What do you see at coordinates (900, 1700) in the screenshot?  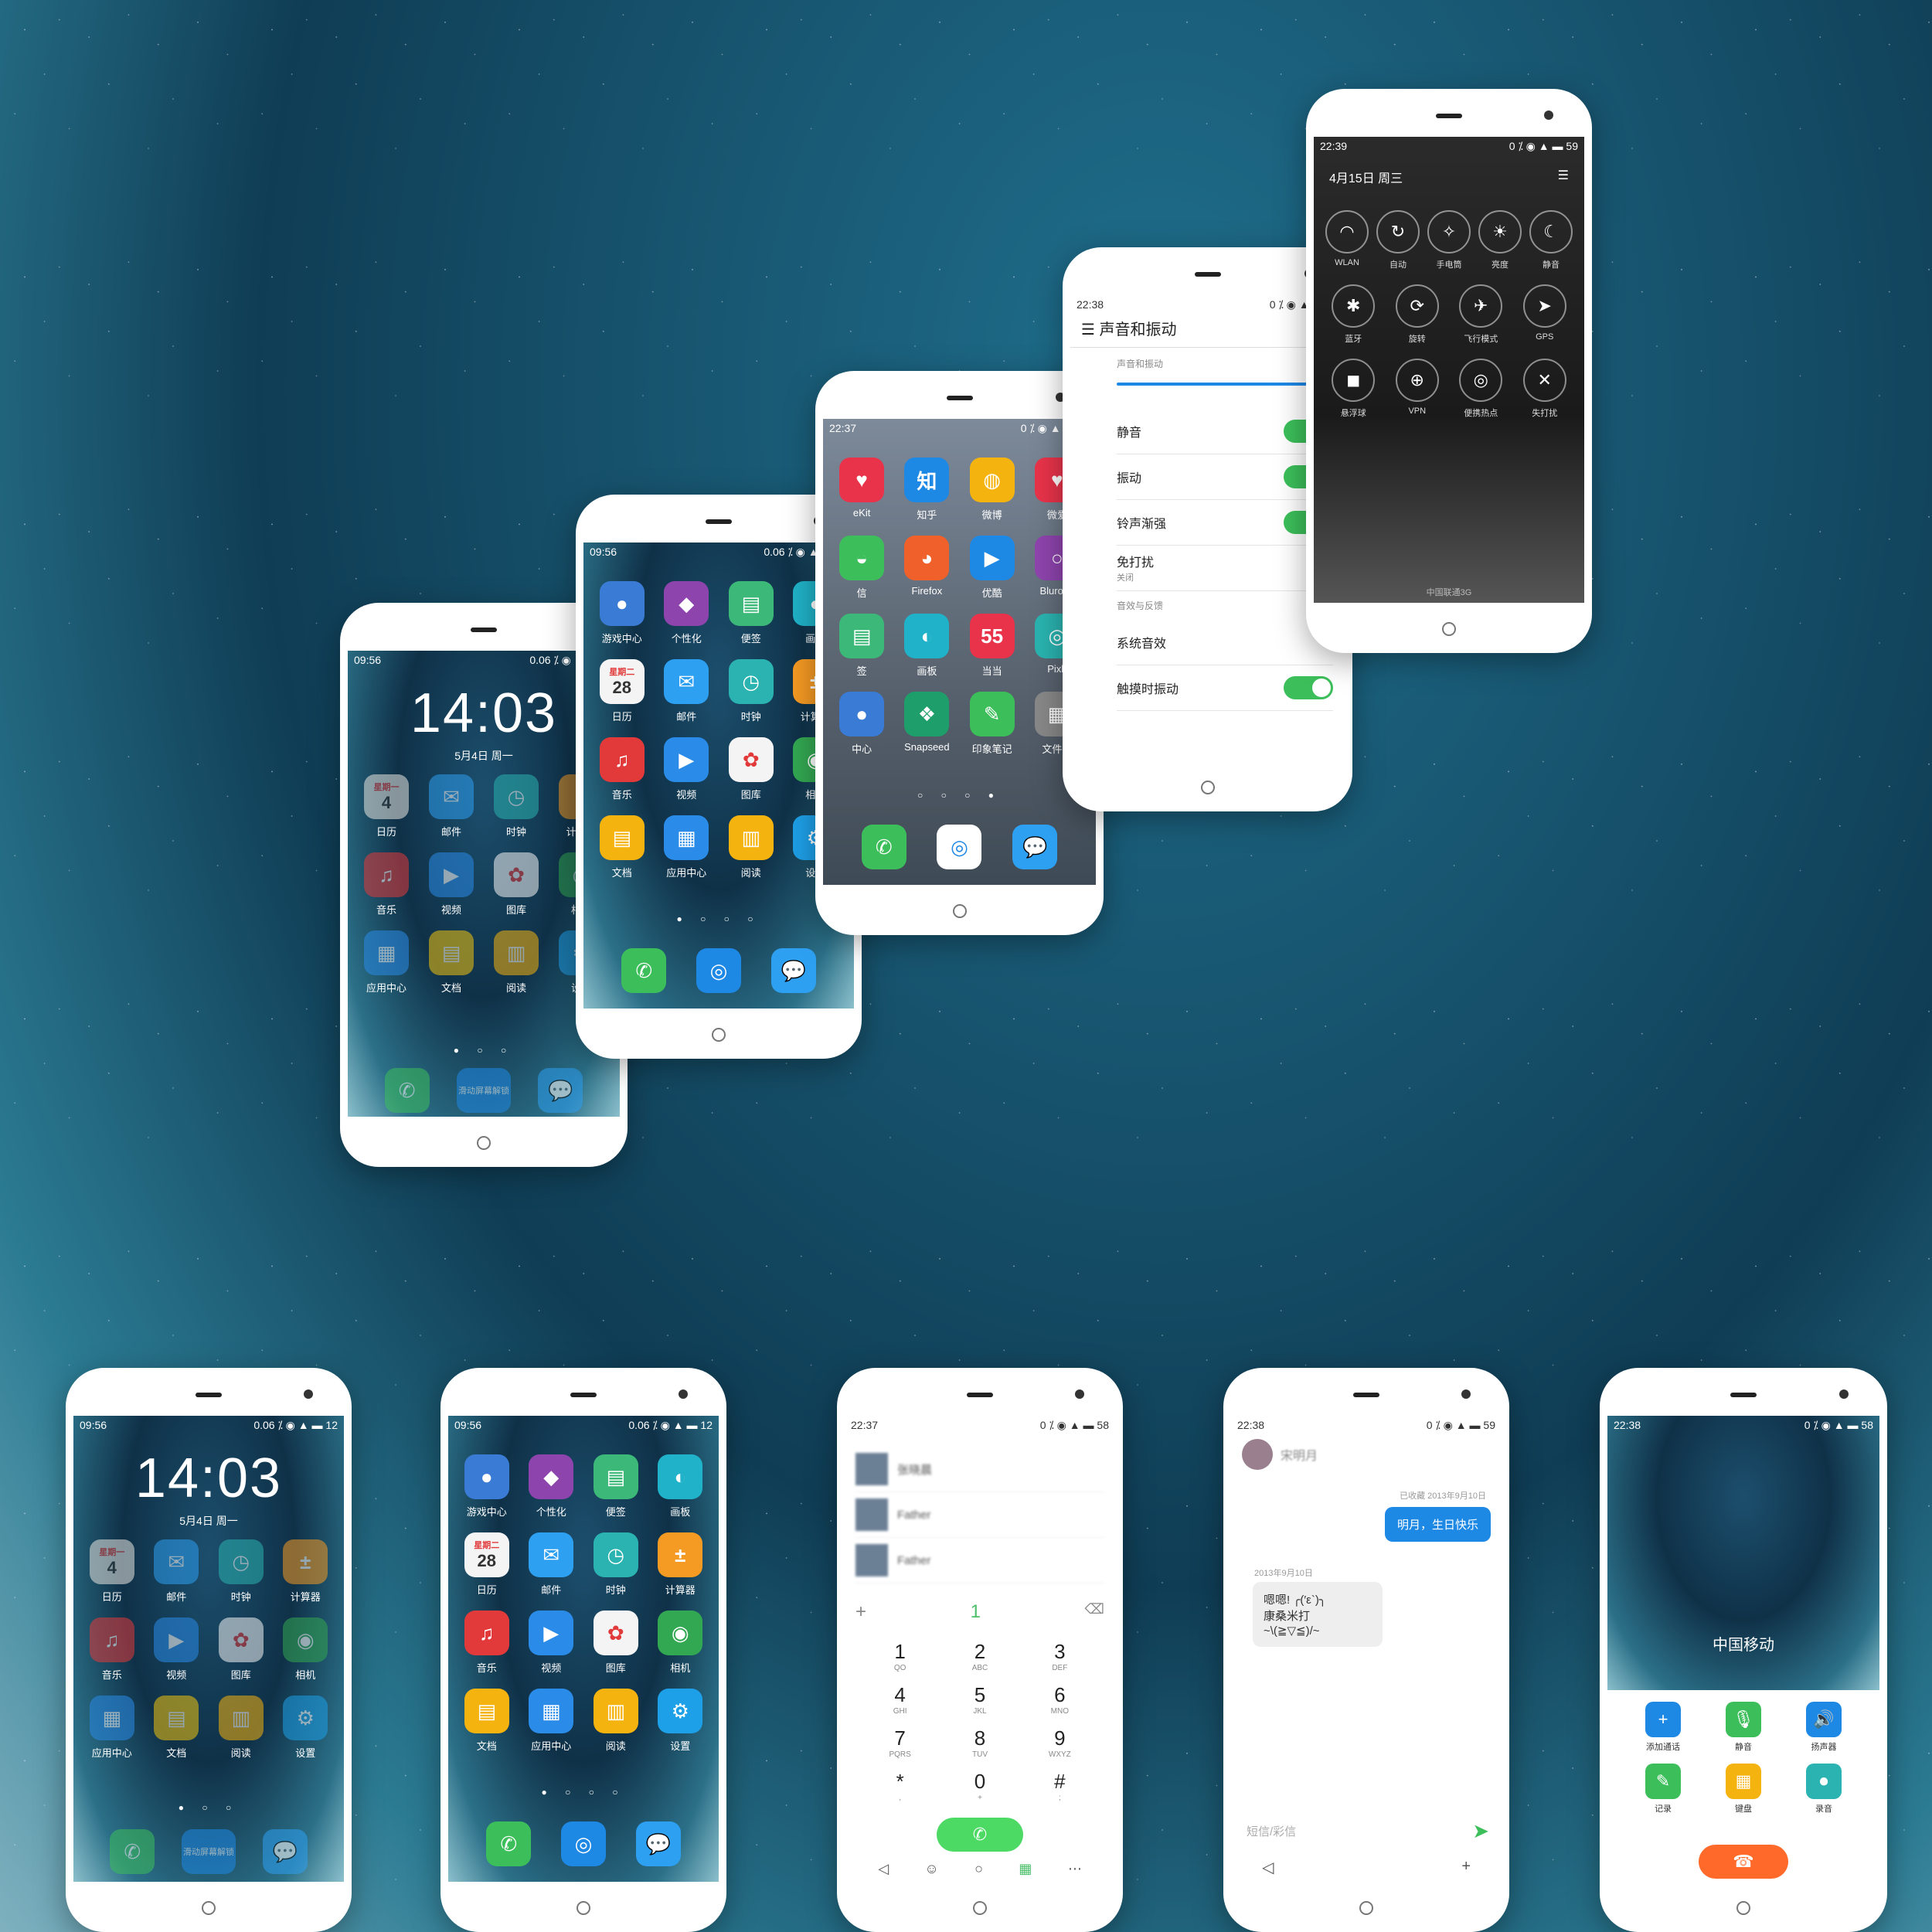 I see `key-4: 4 GHI` at bounding box center [900, 1700].